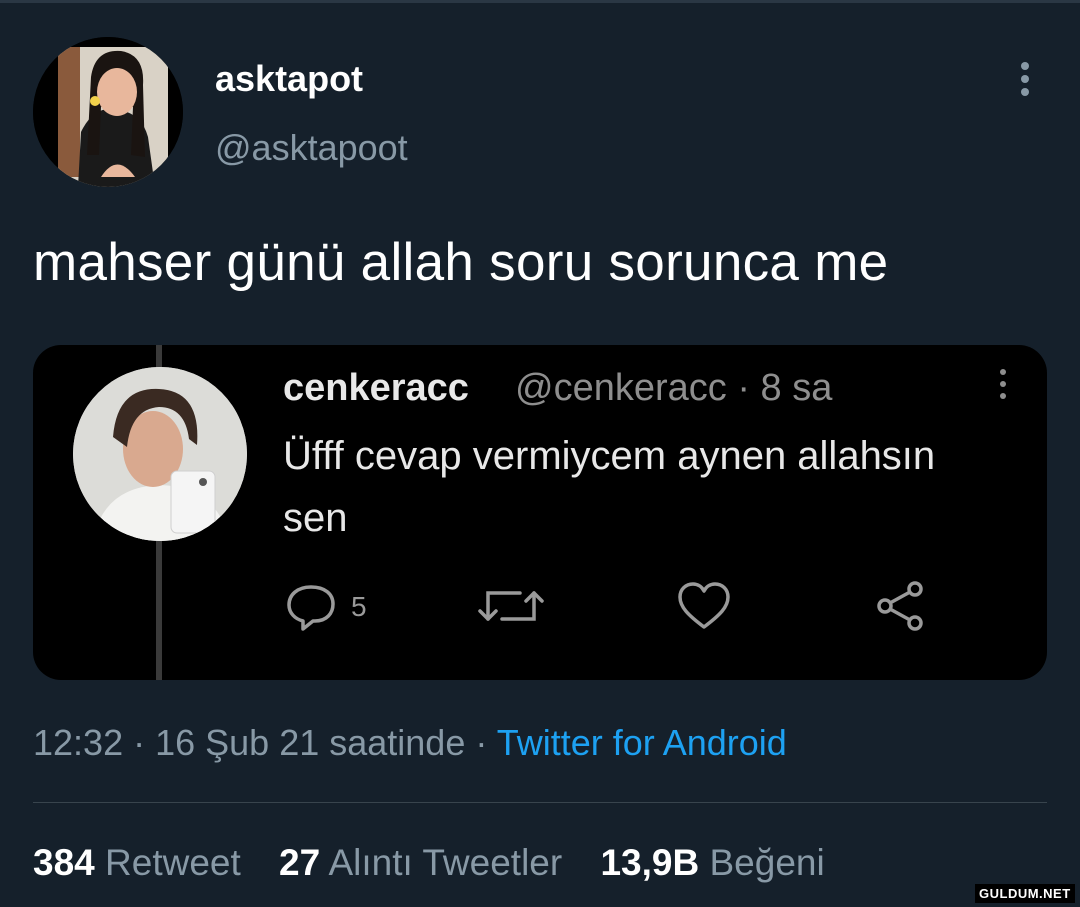 This screenshot has height=907, width=1080. What do you see at coordinates (300, 862) in the screenshot?
I see `quotes-count: 27` at bounding box center [300, 862].